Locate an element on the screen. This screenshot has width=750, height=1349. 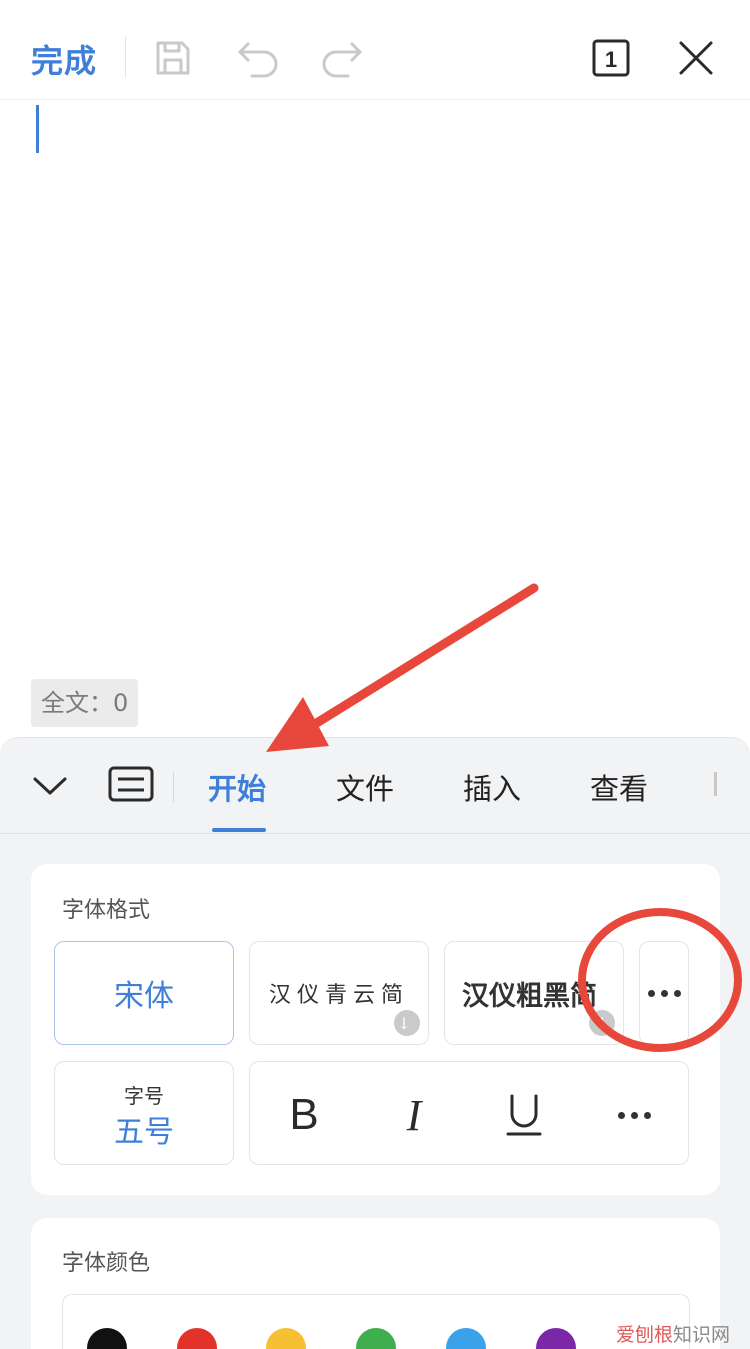
page-view-icon: 1 is located at coordinates (611, 58).